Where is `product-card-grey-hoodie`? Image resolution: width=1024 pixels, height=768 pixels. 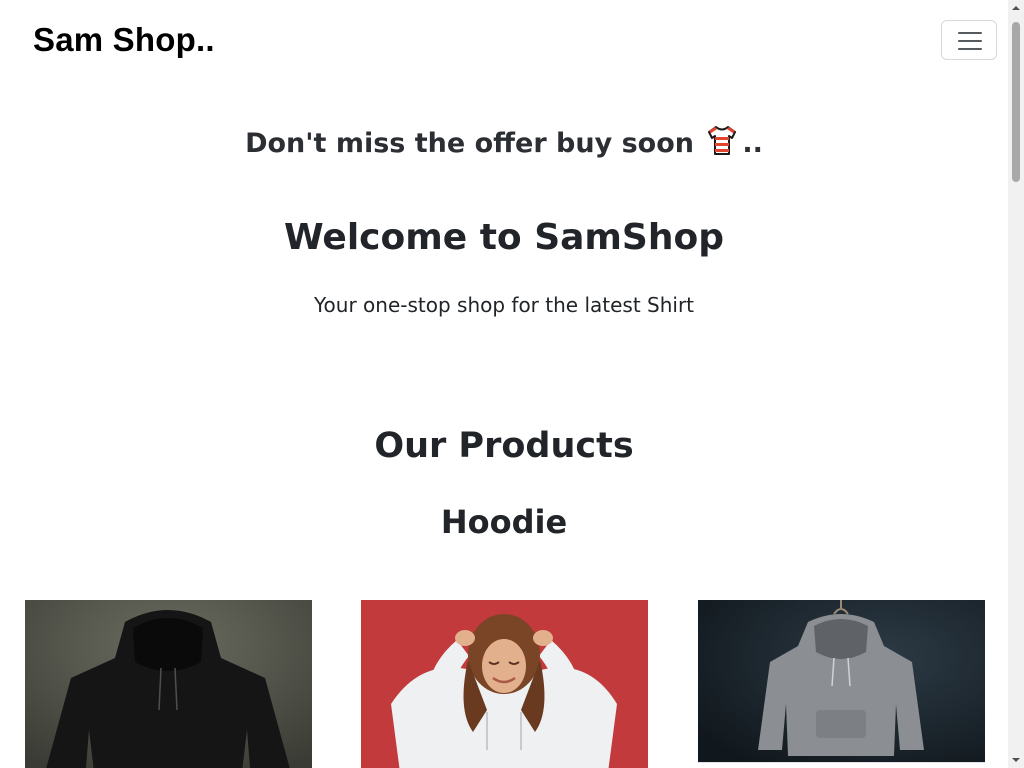 product-card-grey-hoodie is located at coordinates (841, 684).